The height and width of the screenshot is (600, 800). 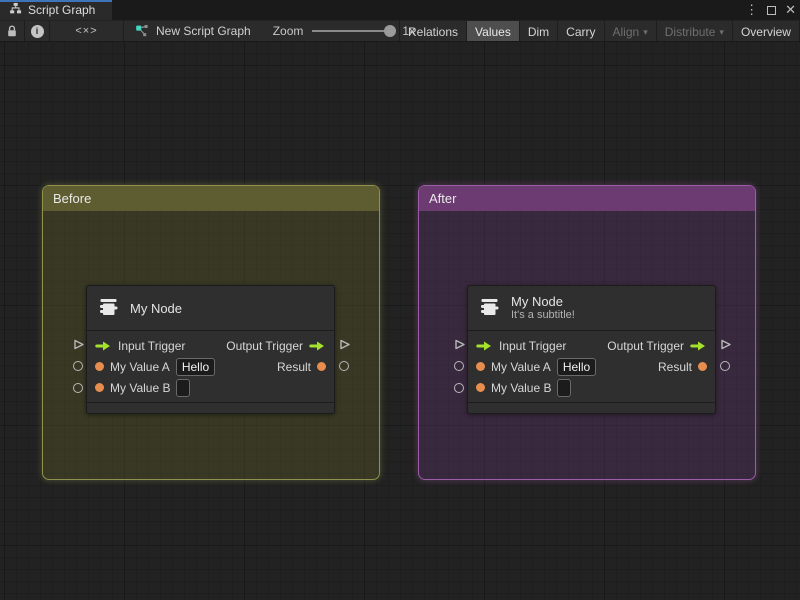 What do you see at coordinates (390, 31) in the screenshot?
I see `zoom-slider-handle` at bounding box center [390, 31].